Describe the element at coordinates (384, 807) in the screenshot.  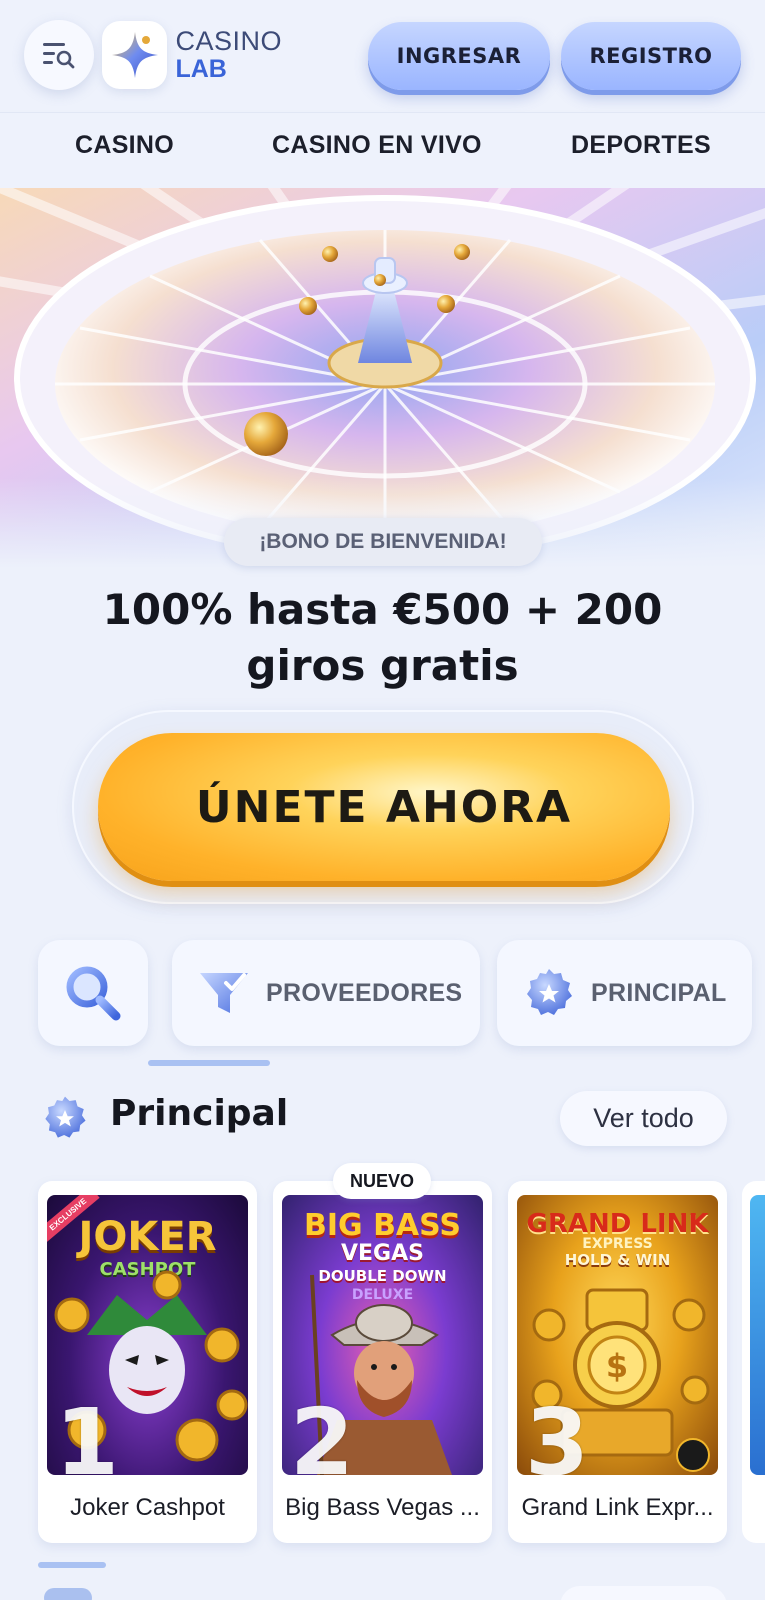
I see `join-now-button: ÚNETE AHORA` at that location.